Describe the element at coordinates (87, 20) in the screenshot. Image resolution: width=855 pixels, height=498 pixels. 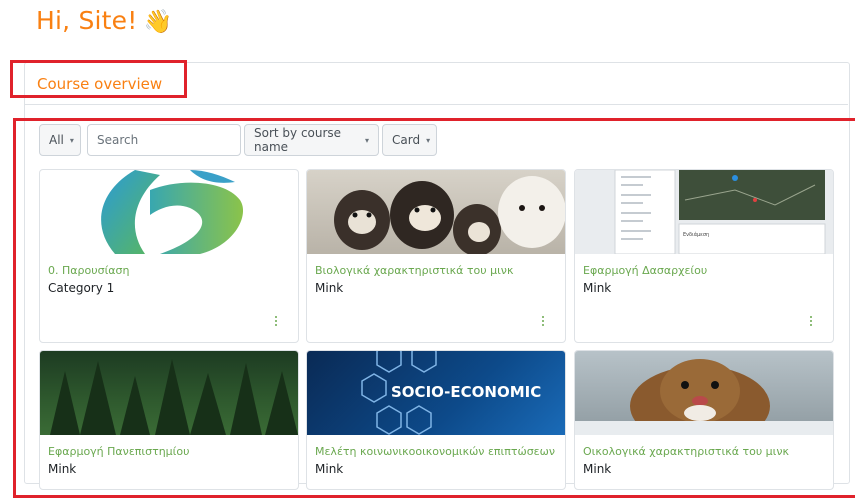
I see `greeting-text: Hi, Site!` at that location.